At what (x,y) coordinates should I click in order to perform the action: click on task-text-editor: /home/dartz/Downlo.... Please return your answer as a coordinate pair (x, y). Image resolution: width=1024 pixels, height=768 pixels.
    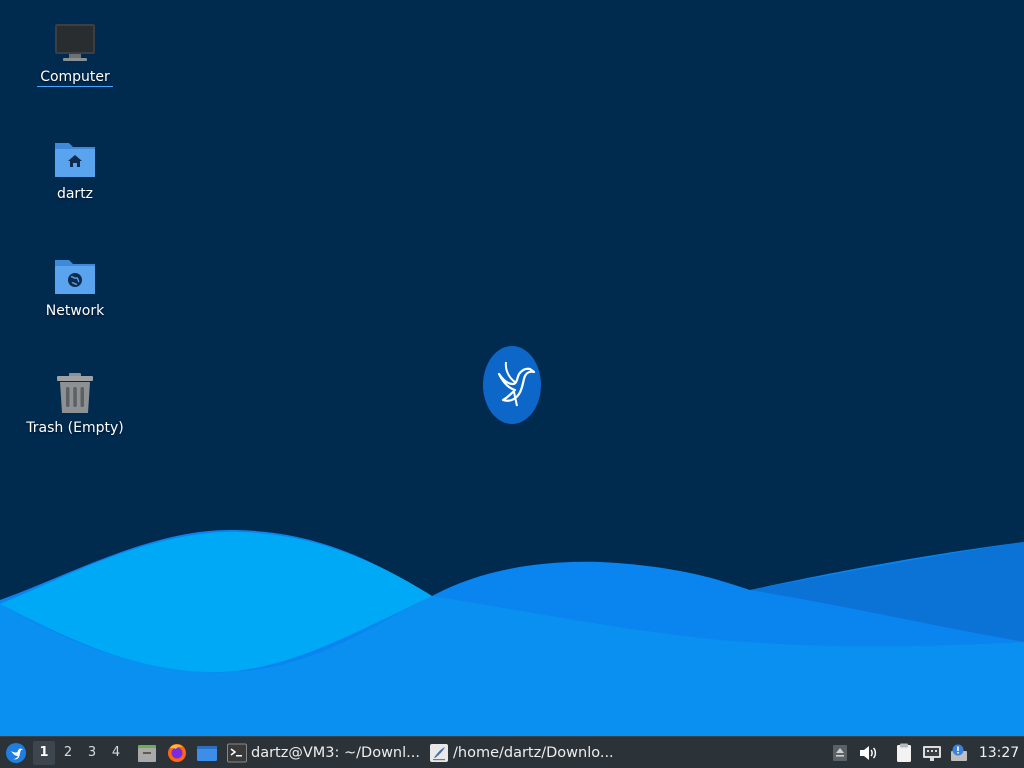
    Looking at the image, I should click on (526, 753).